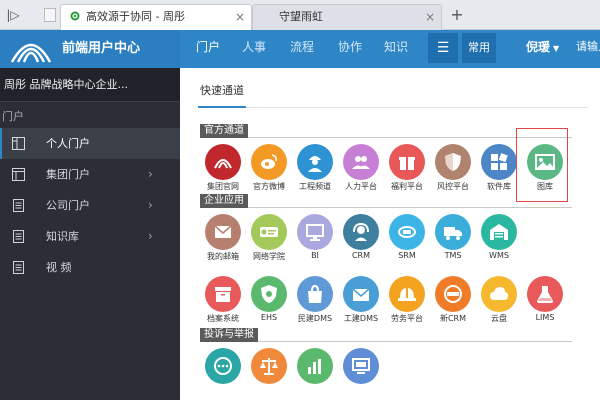 This screenshot has width=600, height=400. I want to click on sidebar-item-knowledge-base: 知识库 ›, so click(90, 236).